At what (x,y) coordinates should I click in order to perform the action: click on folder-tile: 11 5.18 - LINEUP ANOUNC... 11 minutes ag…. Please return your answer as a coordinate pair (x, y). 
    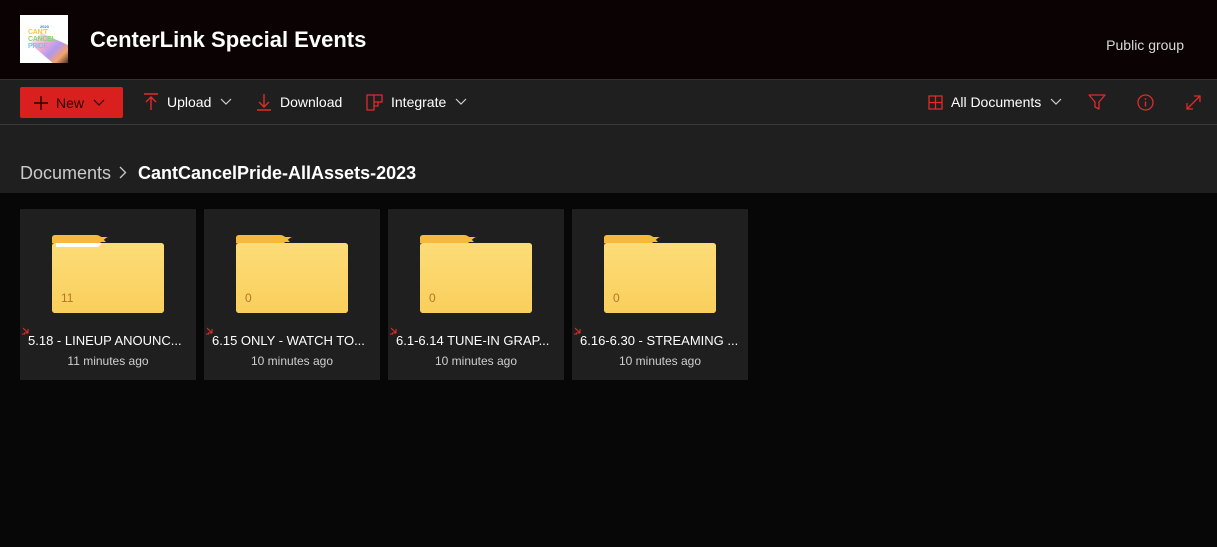
    Looking at the image, I should click on (108, 294).